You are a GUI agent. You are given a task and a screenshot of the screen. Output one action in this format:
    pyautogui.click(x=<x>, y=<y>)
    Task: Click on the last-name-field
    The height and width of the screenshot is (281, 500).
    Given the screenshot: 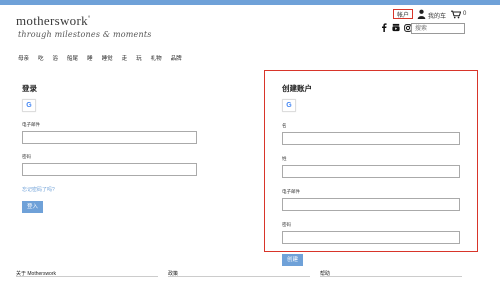 What is the action you would take?
    pyautogui.click(x=371, y=171)
    